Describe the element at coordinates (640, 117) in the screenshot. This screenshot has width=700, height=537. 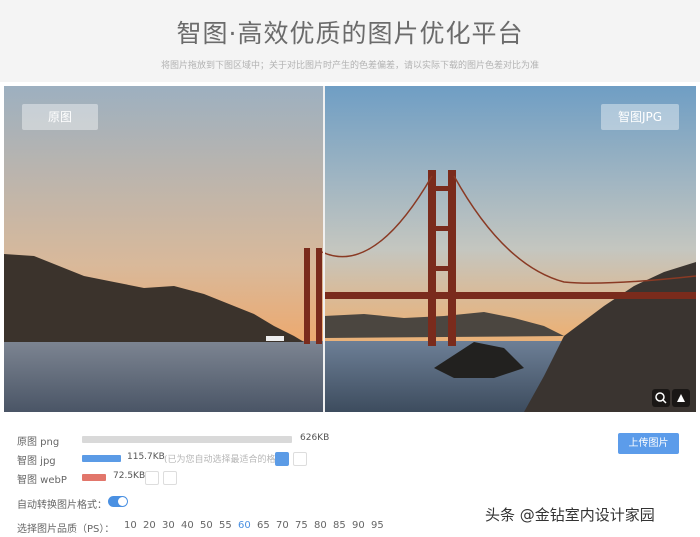
I see `optimized-label: 智图JPG` at that location.